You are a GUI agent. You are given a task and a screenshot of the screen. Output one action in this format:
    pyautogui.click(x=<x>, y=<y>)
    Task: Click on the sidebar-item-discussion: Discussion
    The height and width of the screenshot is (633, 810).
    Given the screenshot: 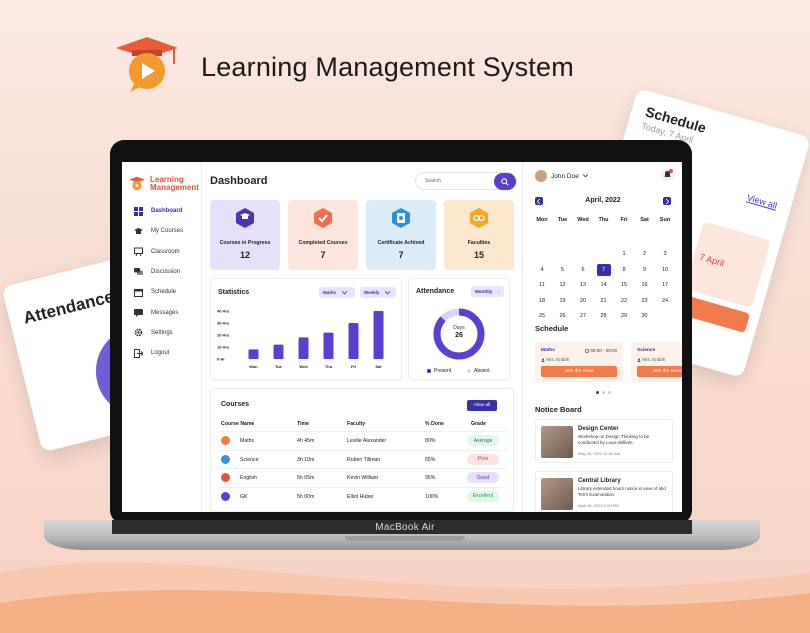 What is the action you would take?
    pyautogui.click(x=157, y=272)
    